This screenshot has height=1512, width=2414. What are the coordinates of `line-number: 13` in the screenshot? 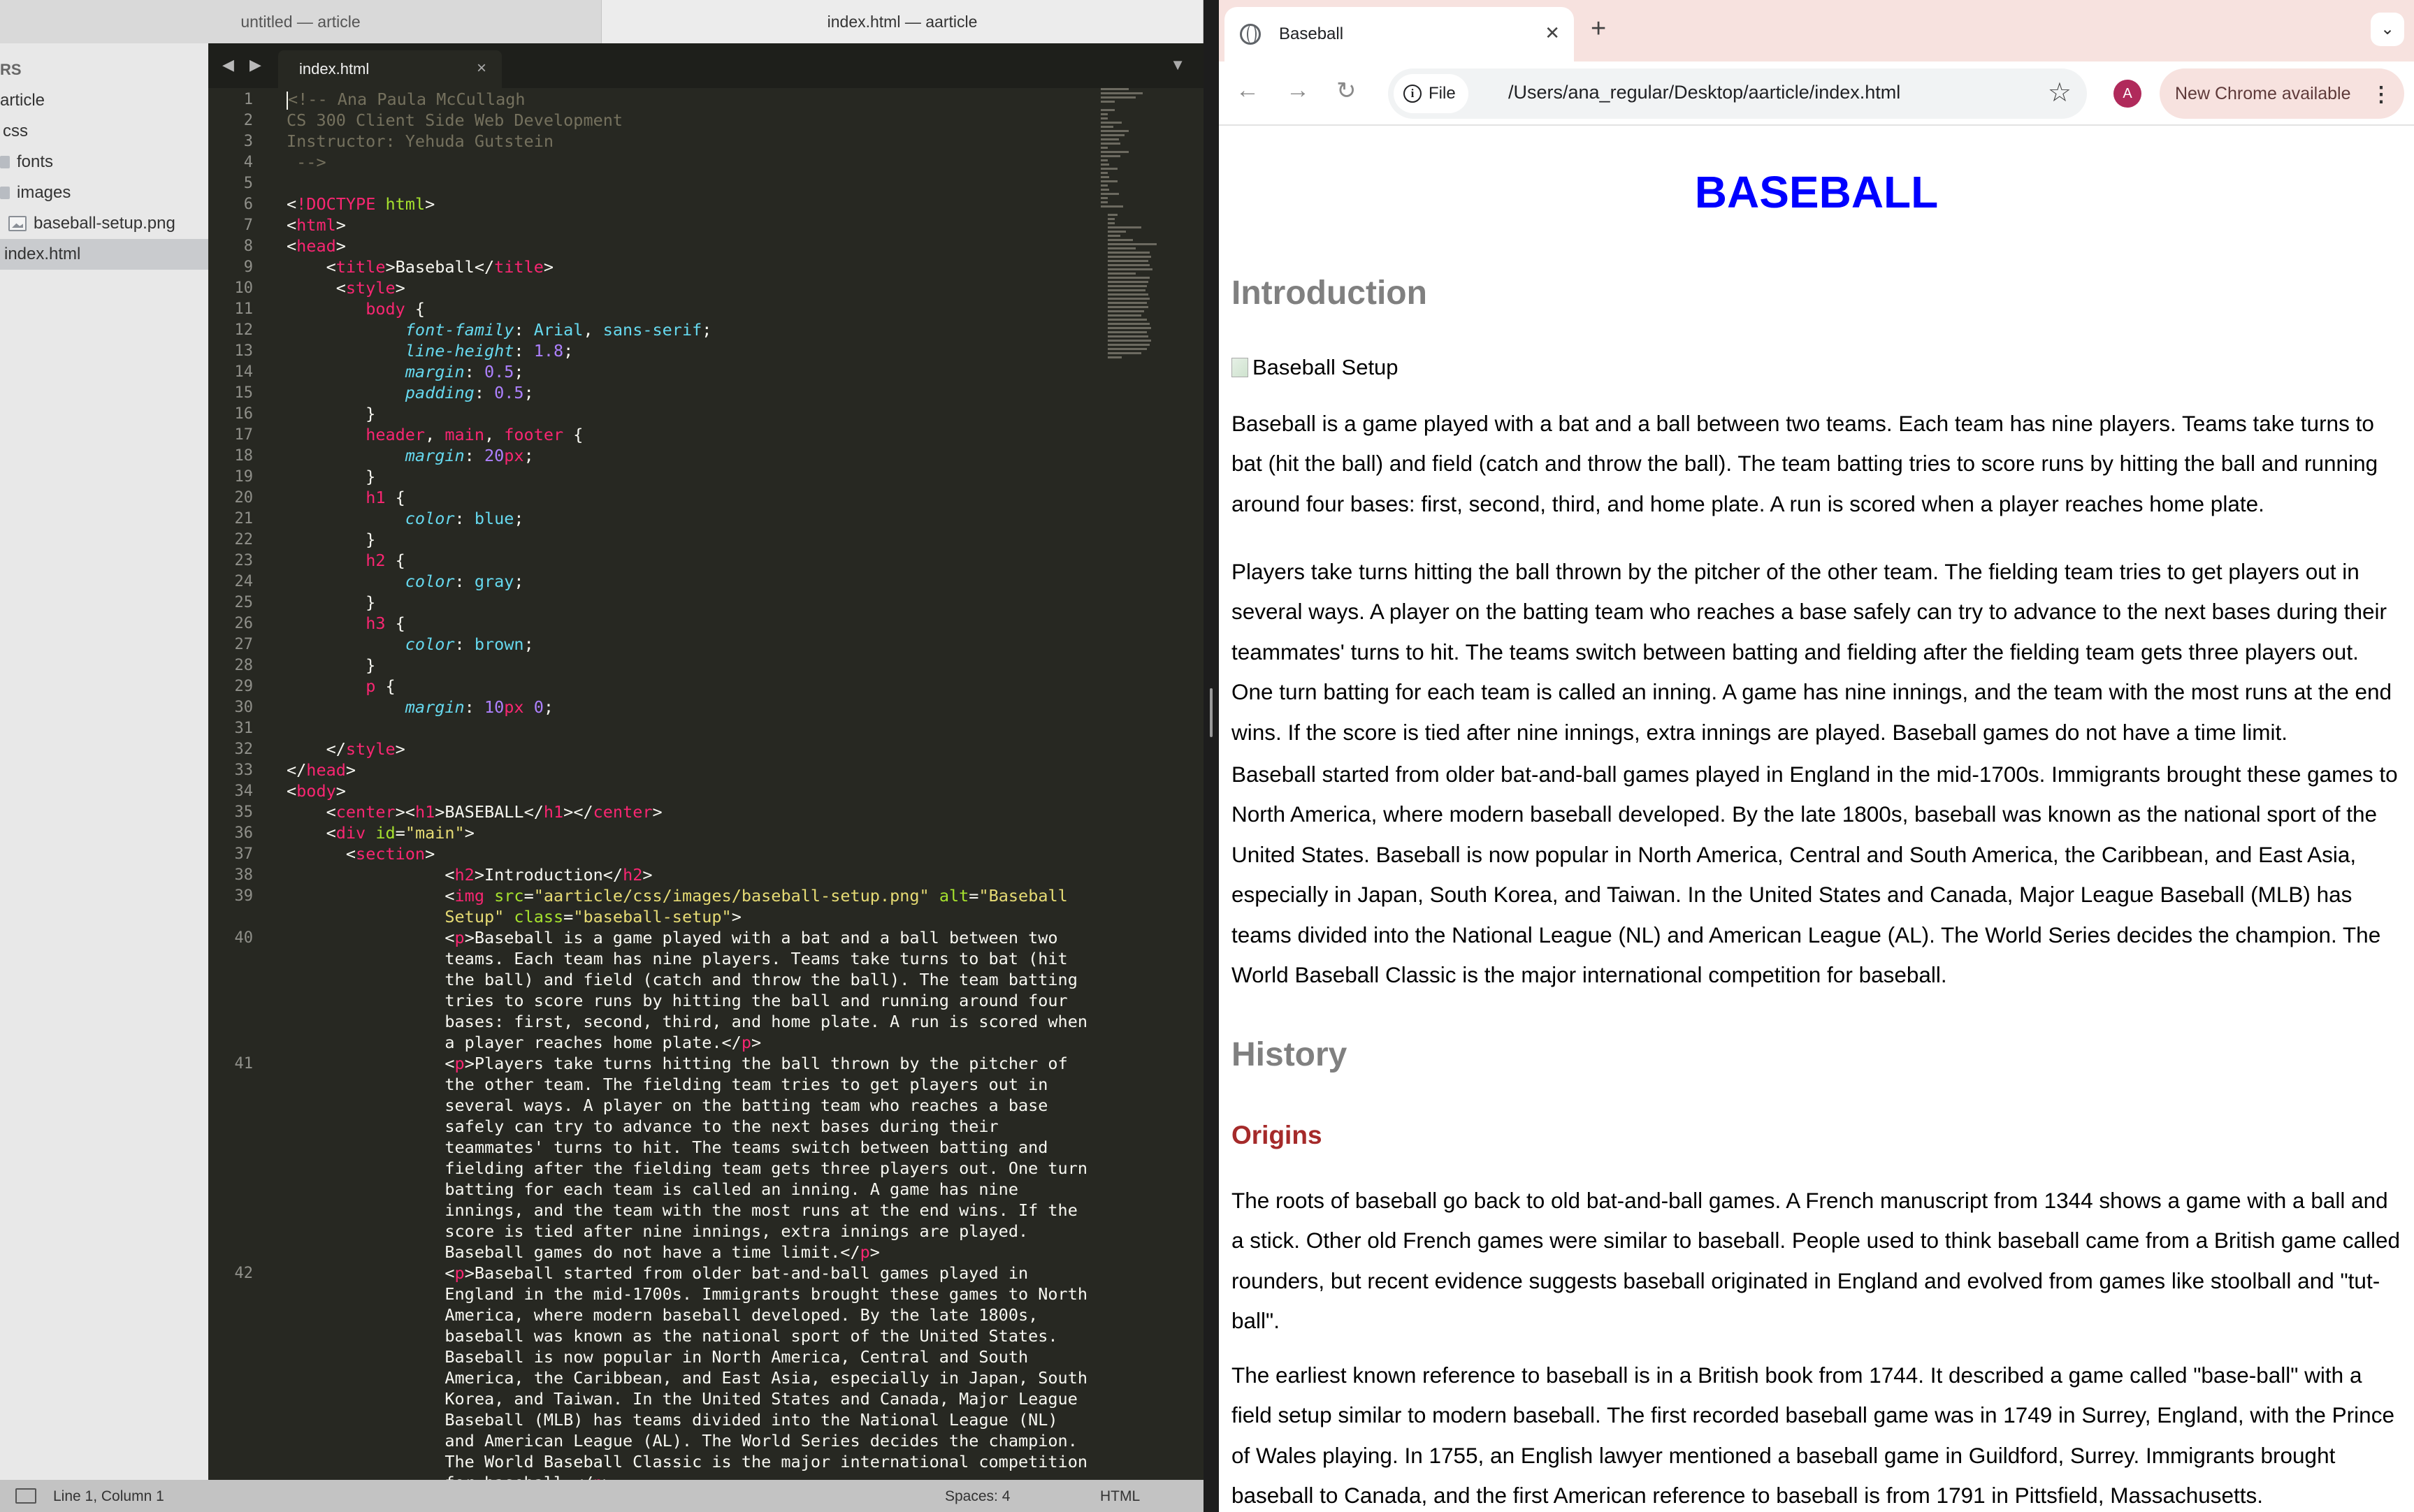 It's located at (244, 351).